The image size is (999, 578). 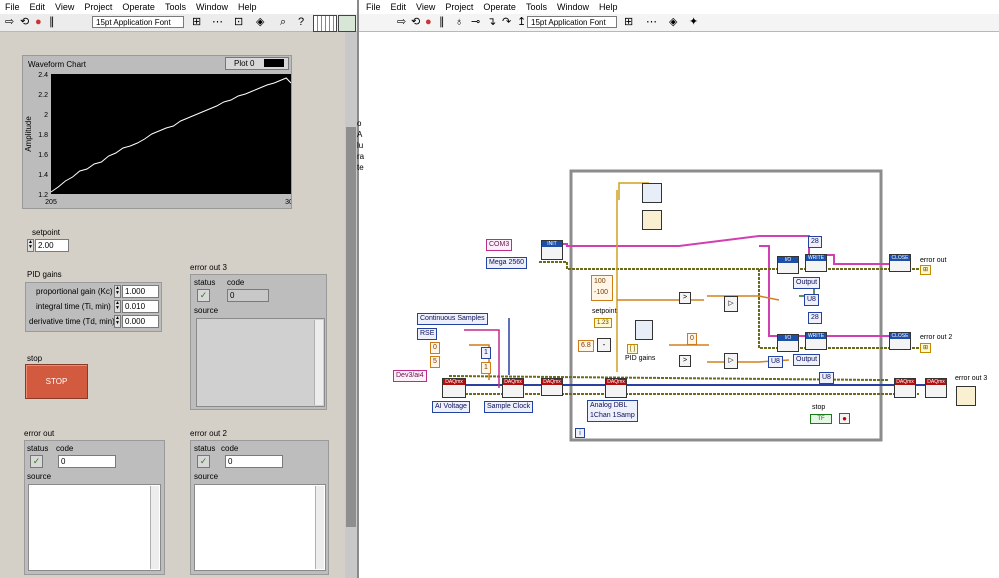 What do you see at coordinates (552, 244) in the screenshot?
I see `linx-open-header: INIT` at bounding box center [552, 244].